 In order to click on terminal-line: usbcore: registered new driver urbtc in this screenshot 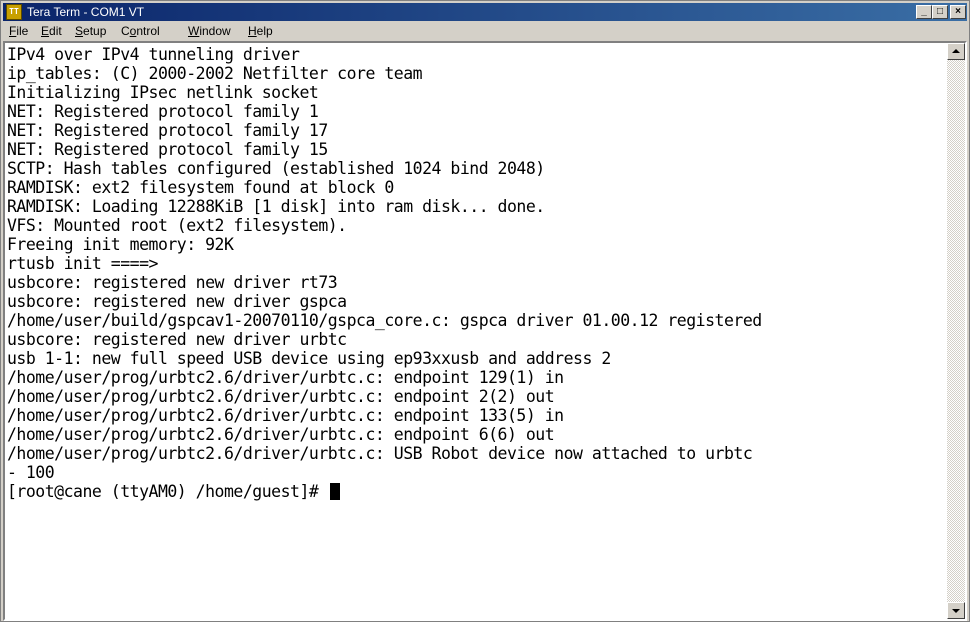, I will do `click(177, 339)`.